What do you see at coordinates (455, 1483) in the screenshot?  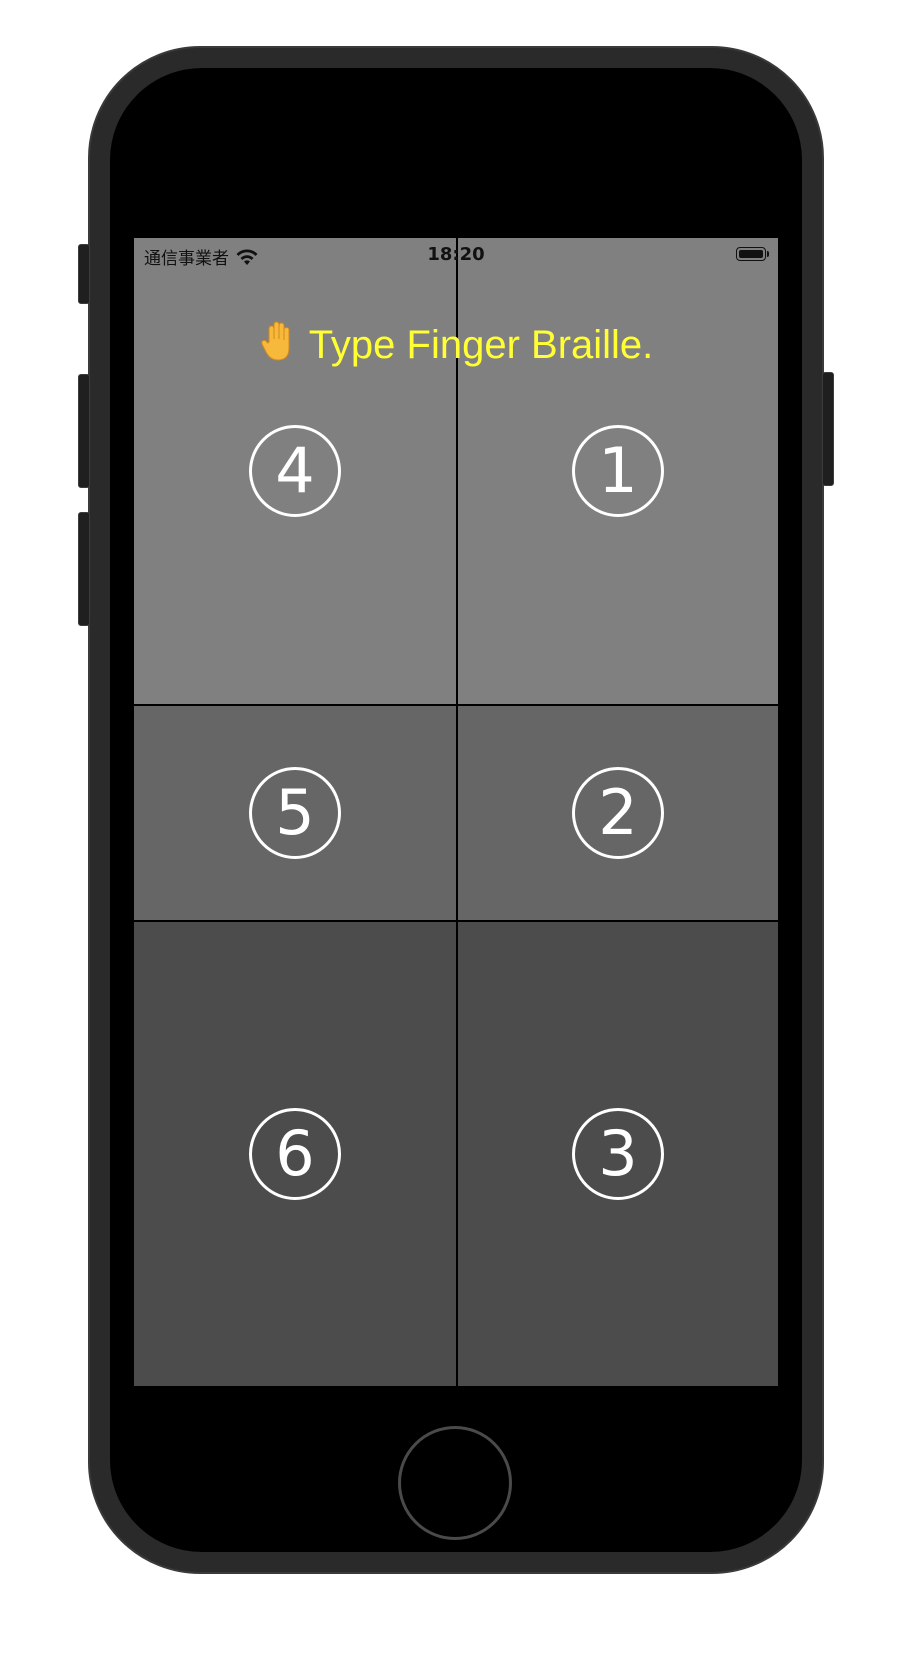 I see `home-button` at bounding box center [455, 1483].